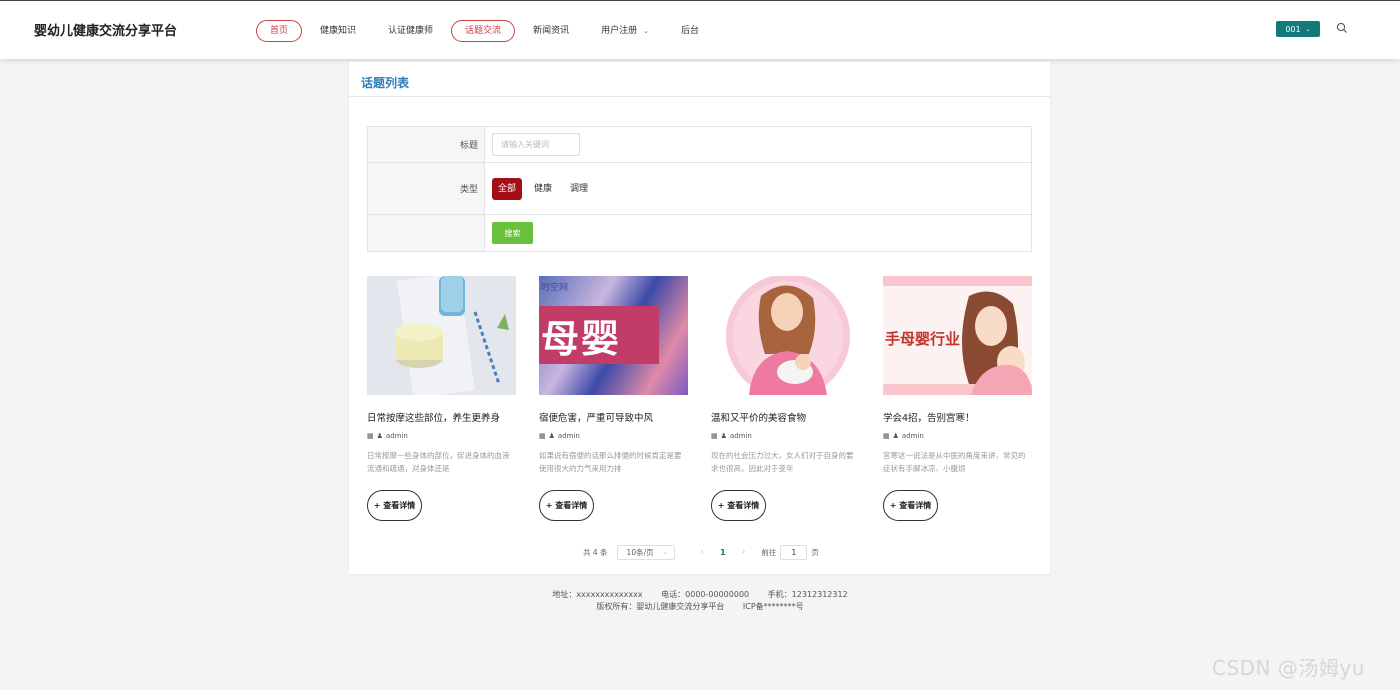 The height and width of the screenshot is (690, 1400). What do you see at coordinates (426, 233) in the screenshot?
I see `empty-label` at bounding box center [426, 233].